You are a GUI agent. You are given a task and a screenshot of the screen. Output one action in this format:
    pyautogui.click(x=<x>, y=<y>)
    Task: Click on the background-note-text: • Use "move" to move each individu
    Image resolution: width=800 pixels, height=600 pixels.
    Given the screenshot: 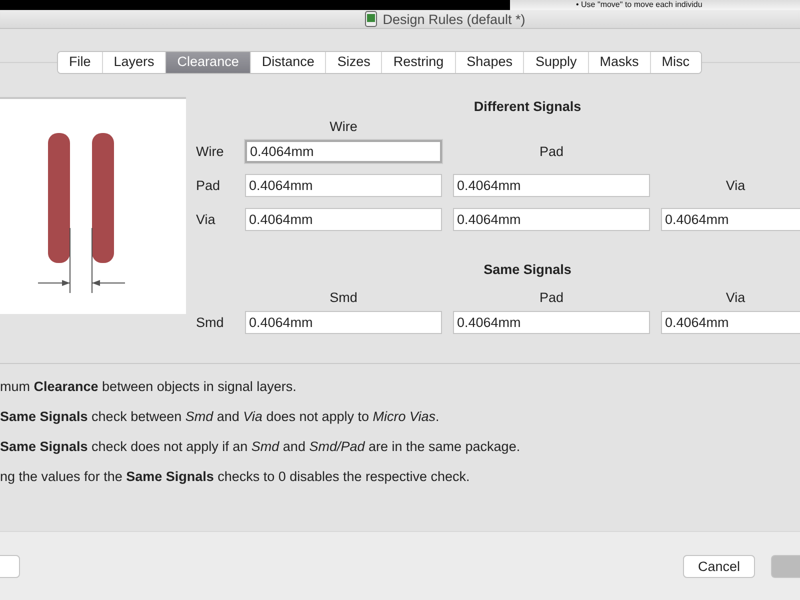 What is the action you would take?
    pyautogui.click(x=639, y=5)
    